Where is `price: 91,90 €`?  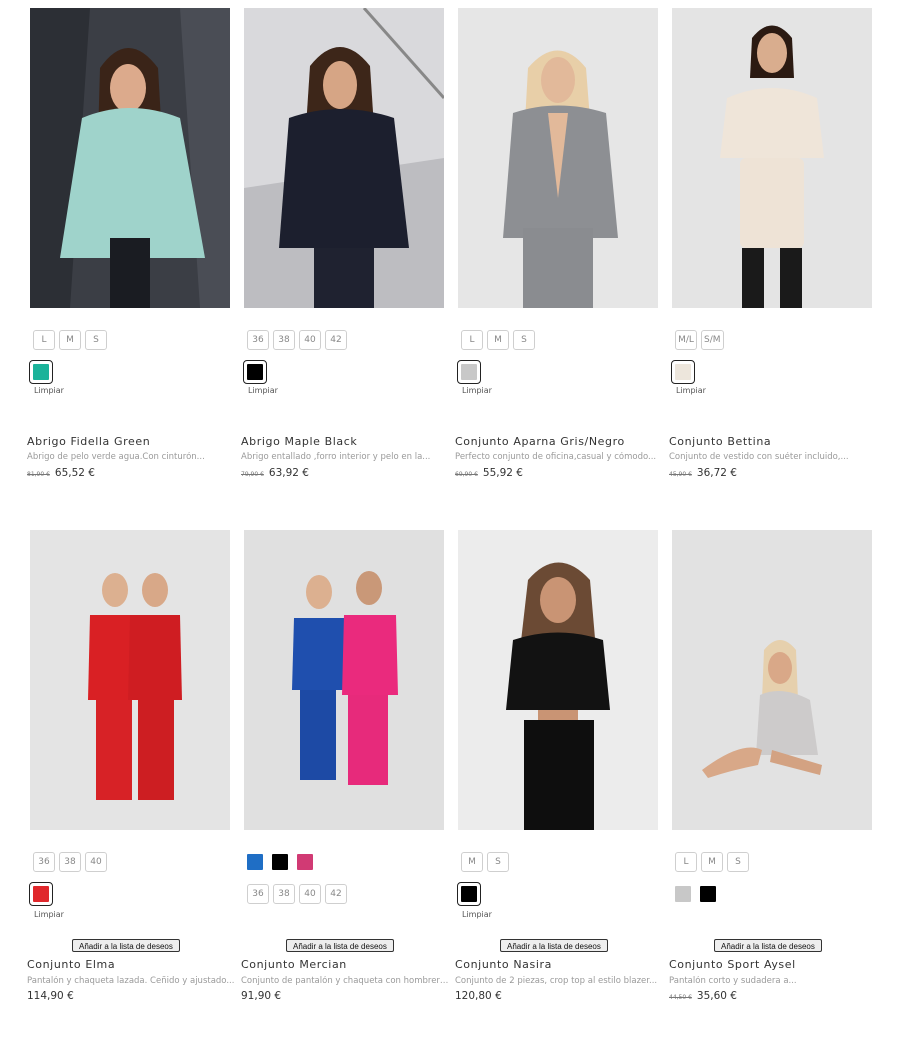
price: 91,90 € is located at coordinates (261, 996).